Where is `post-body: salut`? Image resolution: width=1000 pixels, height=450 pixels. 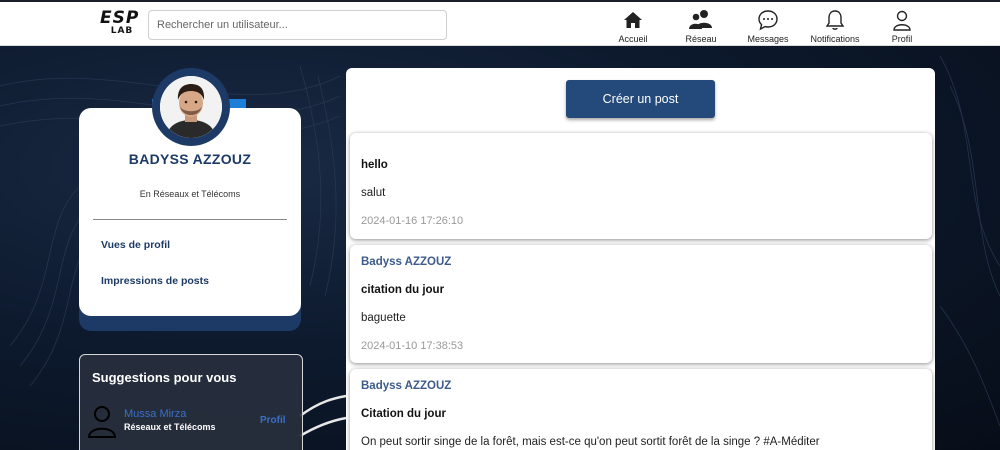
post-body: salut is located at coordinates (373, 193).